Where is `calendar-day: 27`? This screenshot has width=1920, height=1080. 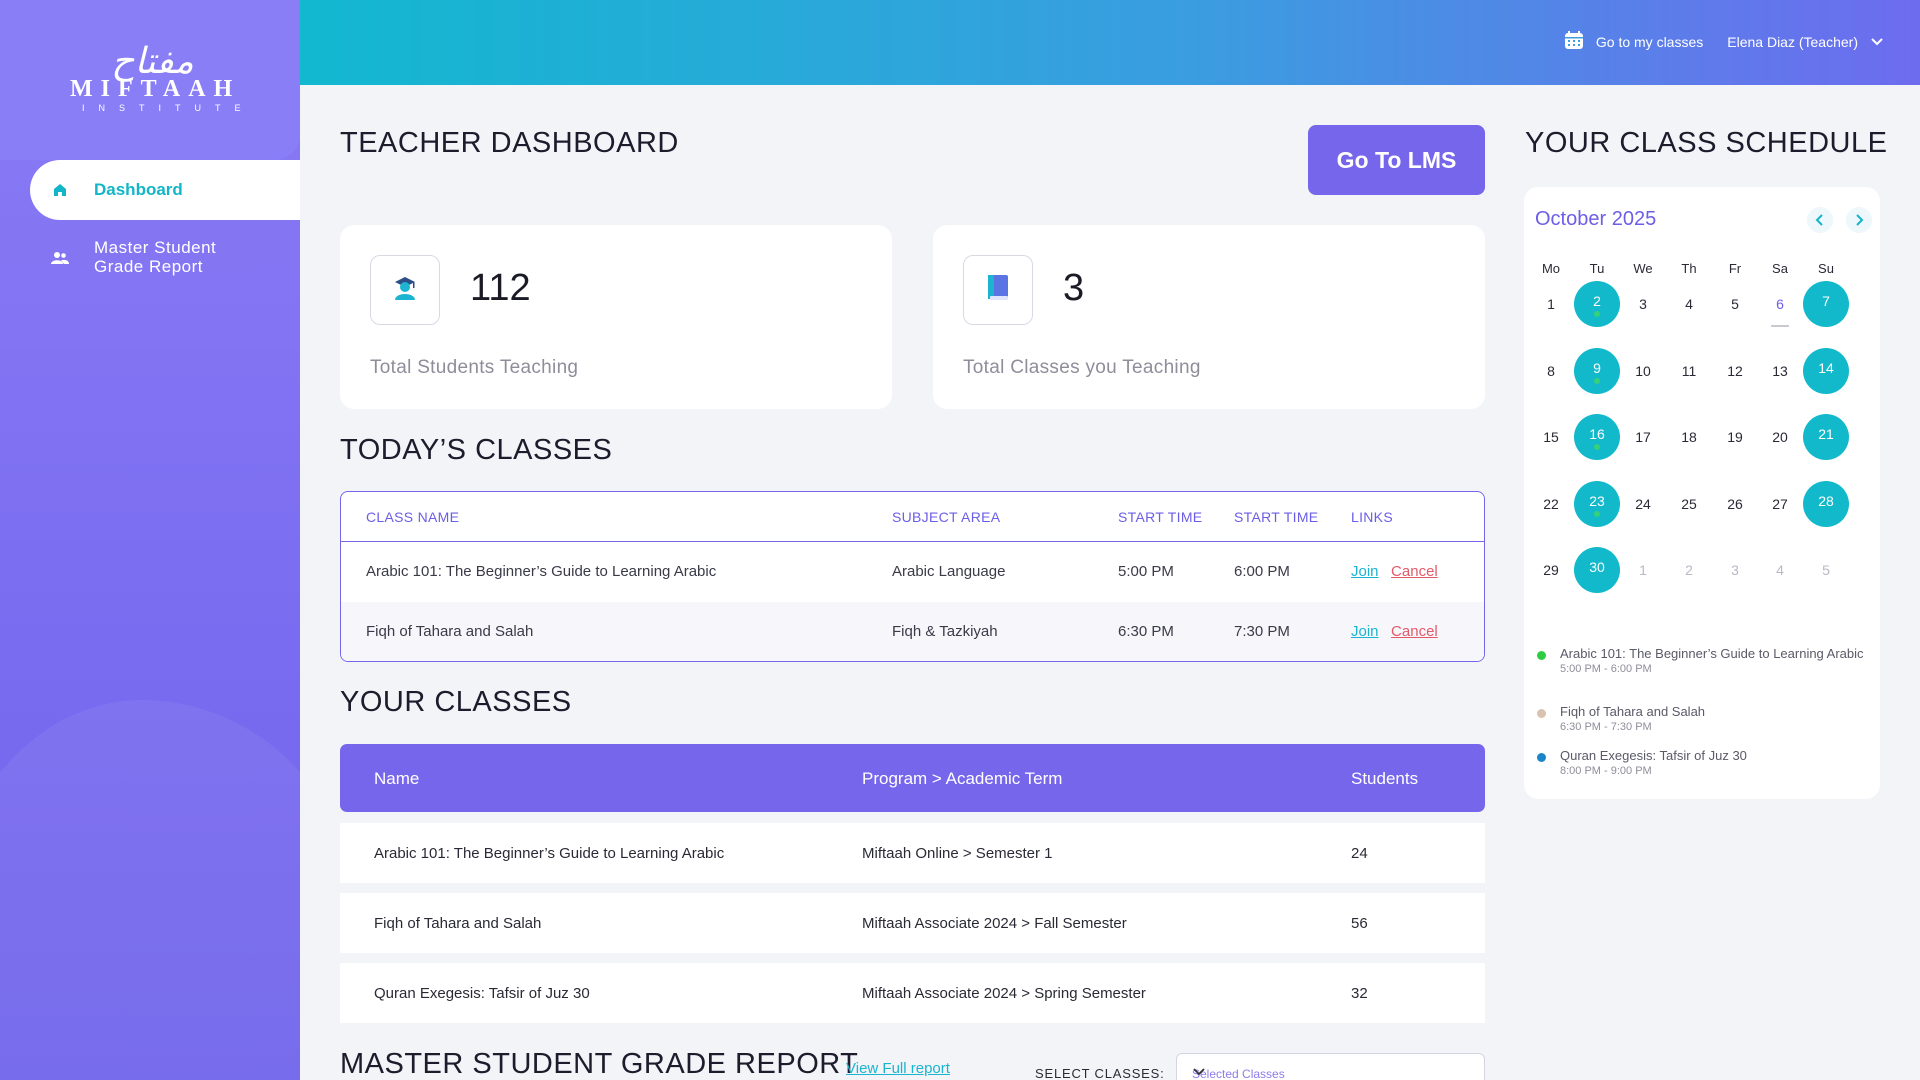 calendar-day: 27 is located at coordinates (1780, 504).